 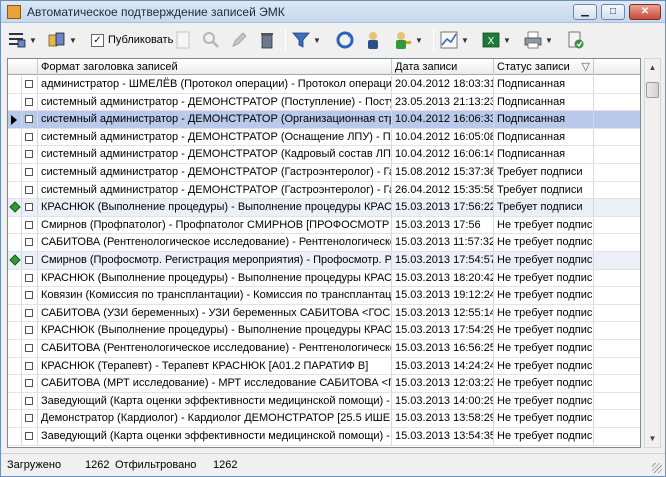 I want to click on resize-grip, so click(x=657, y=468).